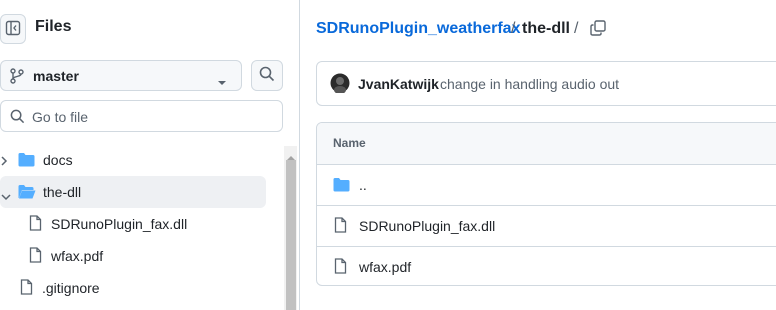 Image resolution: width=776 pixels, height=310 pixels. I want to click on git-branch-icon, so click(17, 77).